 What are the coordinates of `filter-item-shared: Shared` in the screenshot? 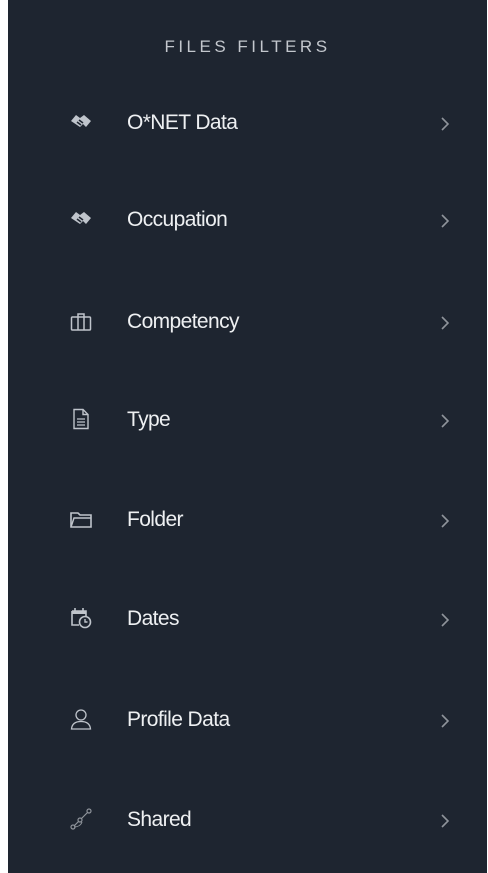 It's located at (247, 820).